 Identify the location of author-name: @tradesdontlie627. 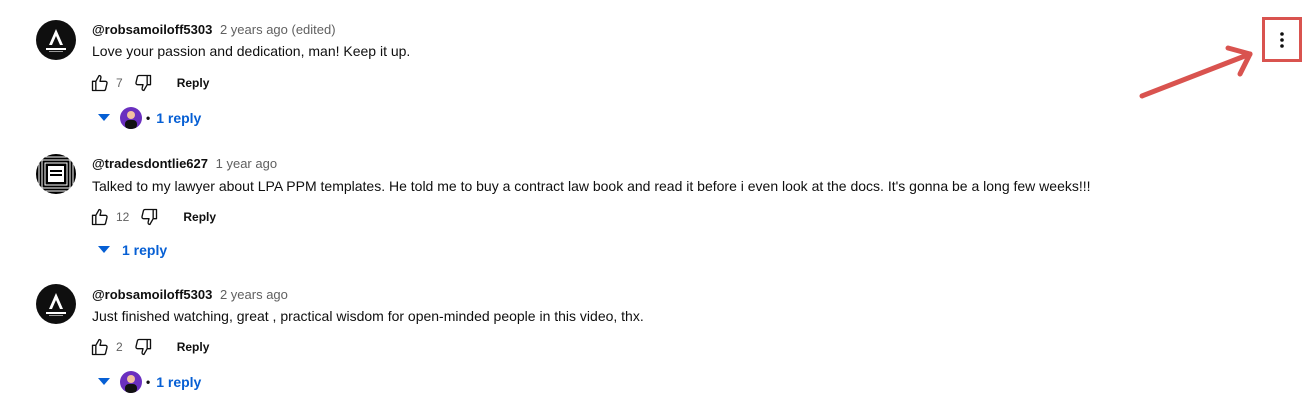
(150, 163).